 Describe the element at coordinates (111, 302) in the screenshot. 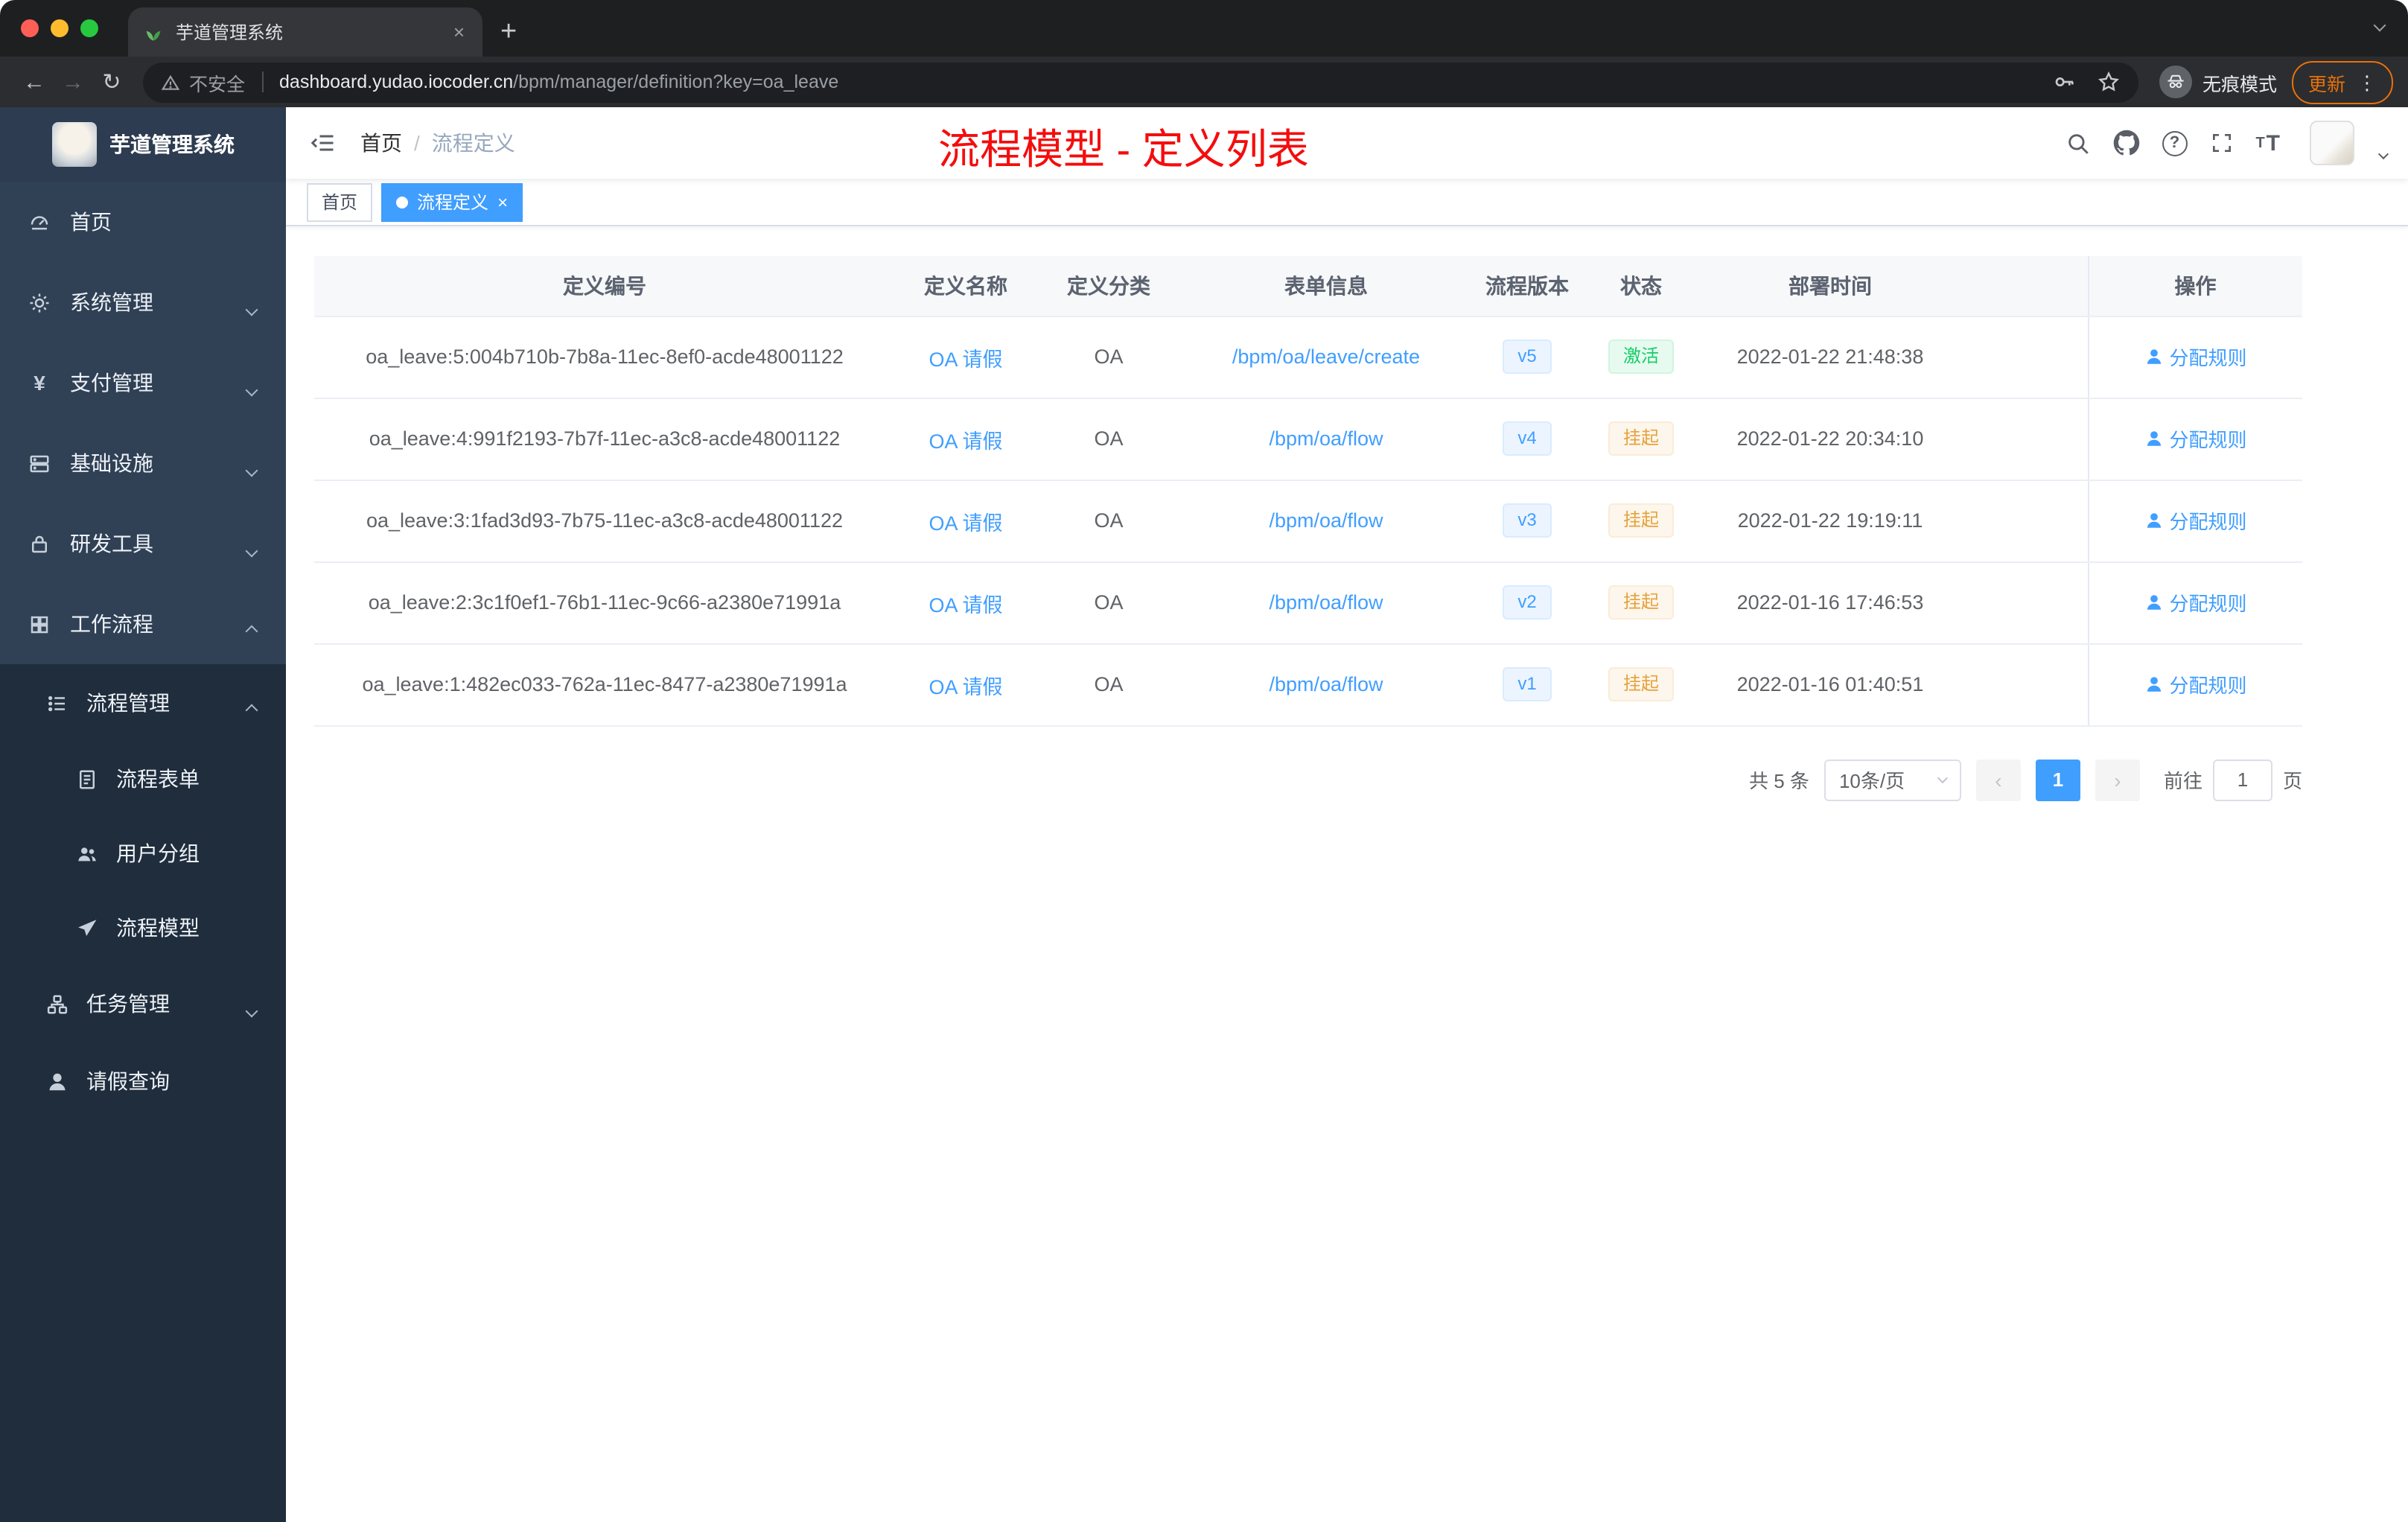

I see `sidebar-item-label: 系统管理` at that location.